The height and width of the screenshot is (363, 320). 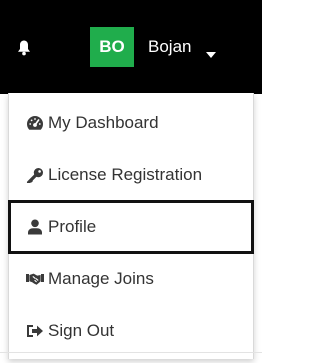 I want to click on menu-item-license-registration: License Registration, so click(x=131, y=175).